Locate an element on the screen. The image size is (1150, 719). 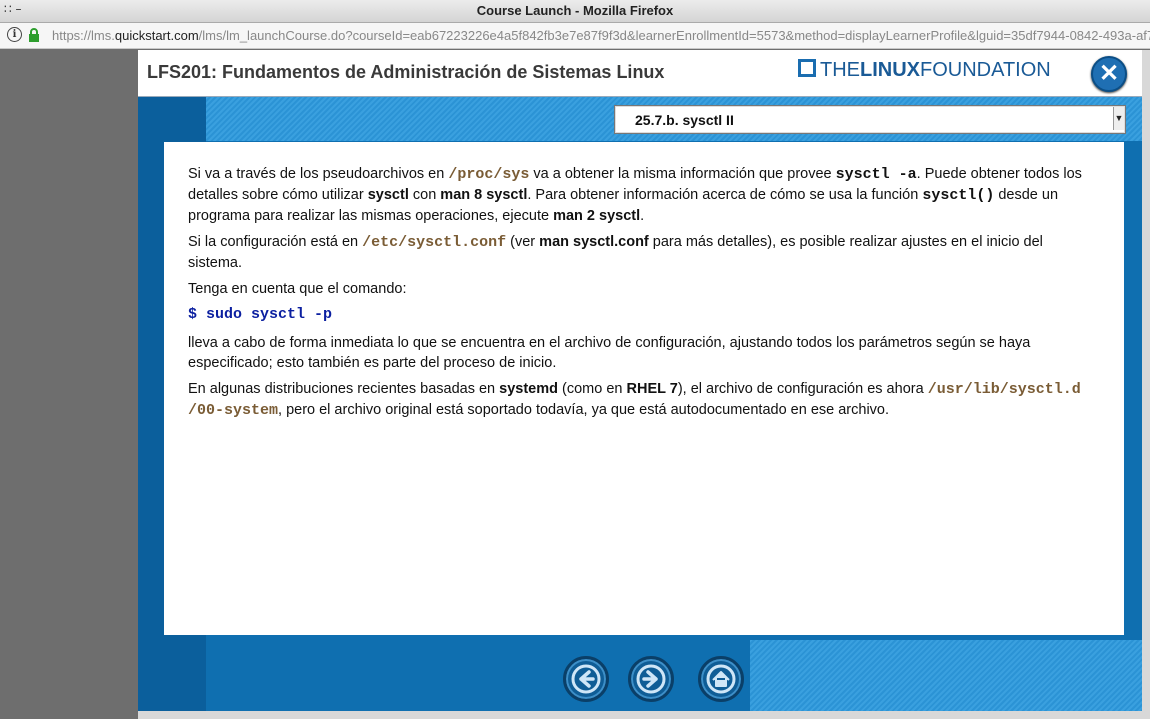
bottom-stripe is located at coordinates (950, 675).